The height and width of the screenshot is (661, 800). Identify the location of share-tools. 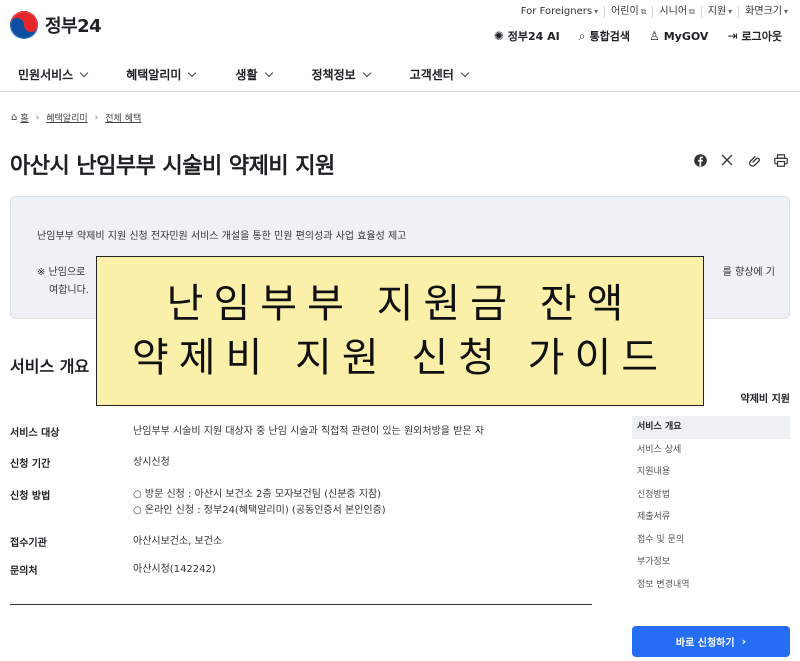
(735, 160).